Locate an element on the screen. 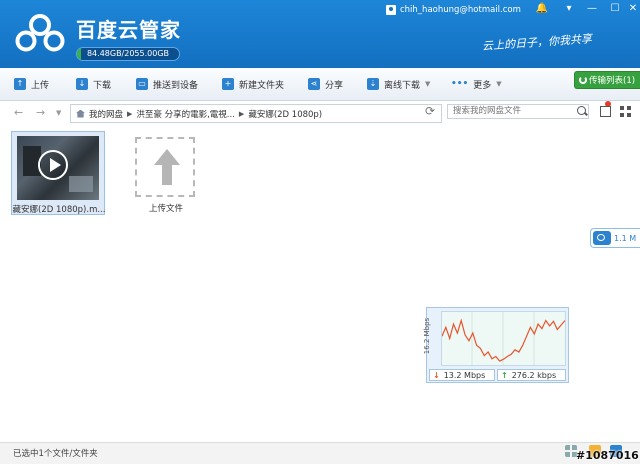  user-avatar-icon is located at coordinates (391, 10).